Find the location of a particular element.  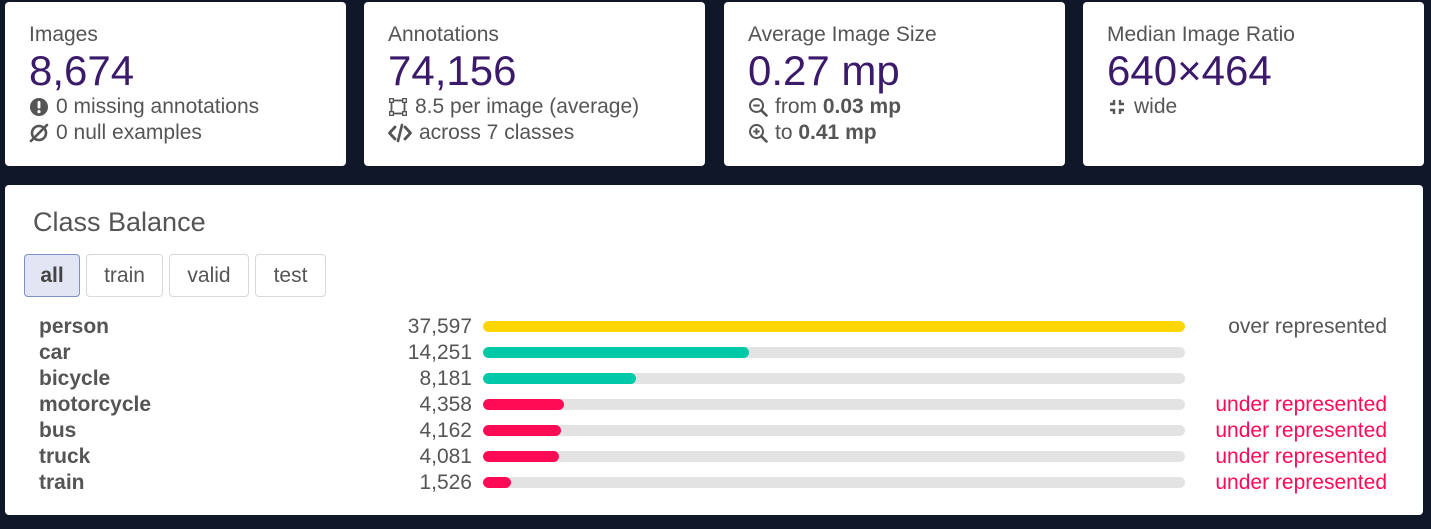

class-balance-title: Class Balance is located at coordinates (119, 222).